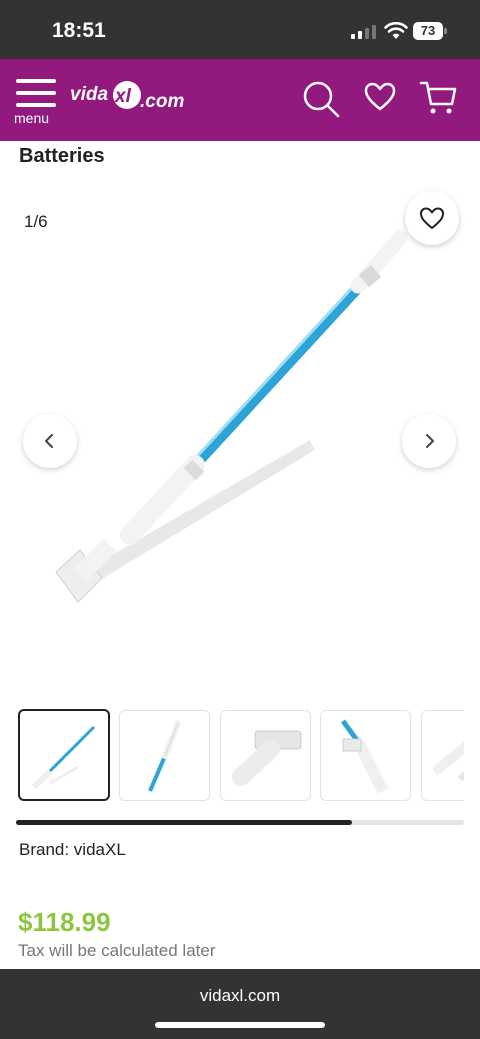 The width and height of the screenshot is (480, 1039). I want to click on image-counter: 1/6, so click(36, 221).